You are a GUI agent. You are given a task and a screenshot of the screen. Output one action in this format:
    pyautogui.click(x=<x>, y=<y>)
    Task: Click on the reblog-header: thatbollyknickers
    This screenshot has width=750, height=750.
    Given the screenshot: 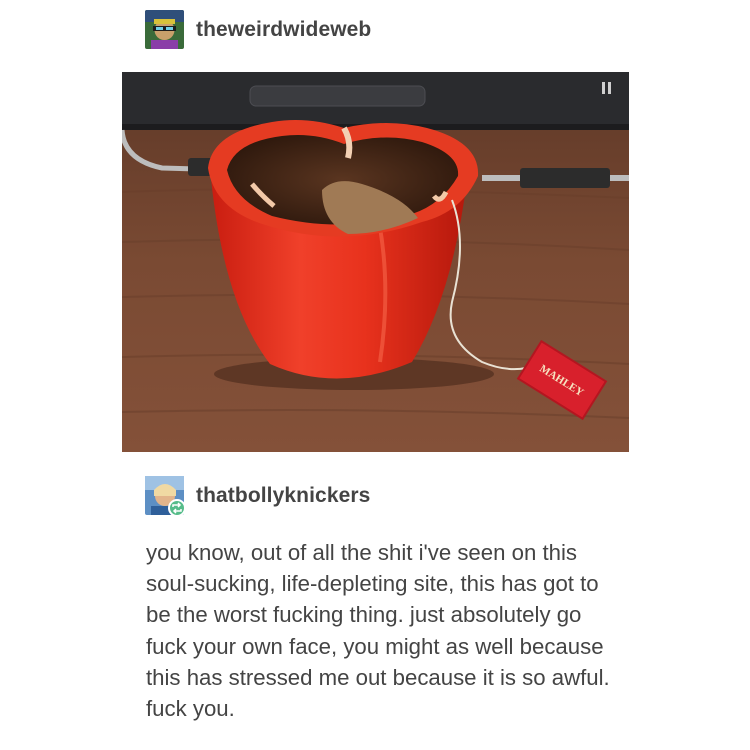 What is the action you would take?
    pyautogui.click(x=257, y=496)
    